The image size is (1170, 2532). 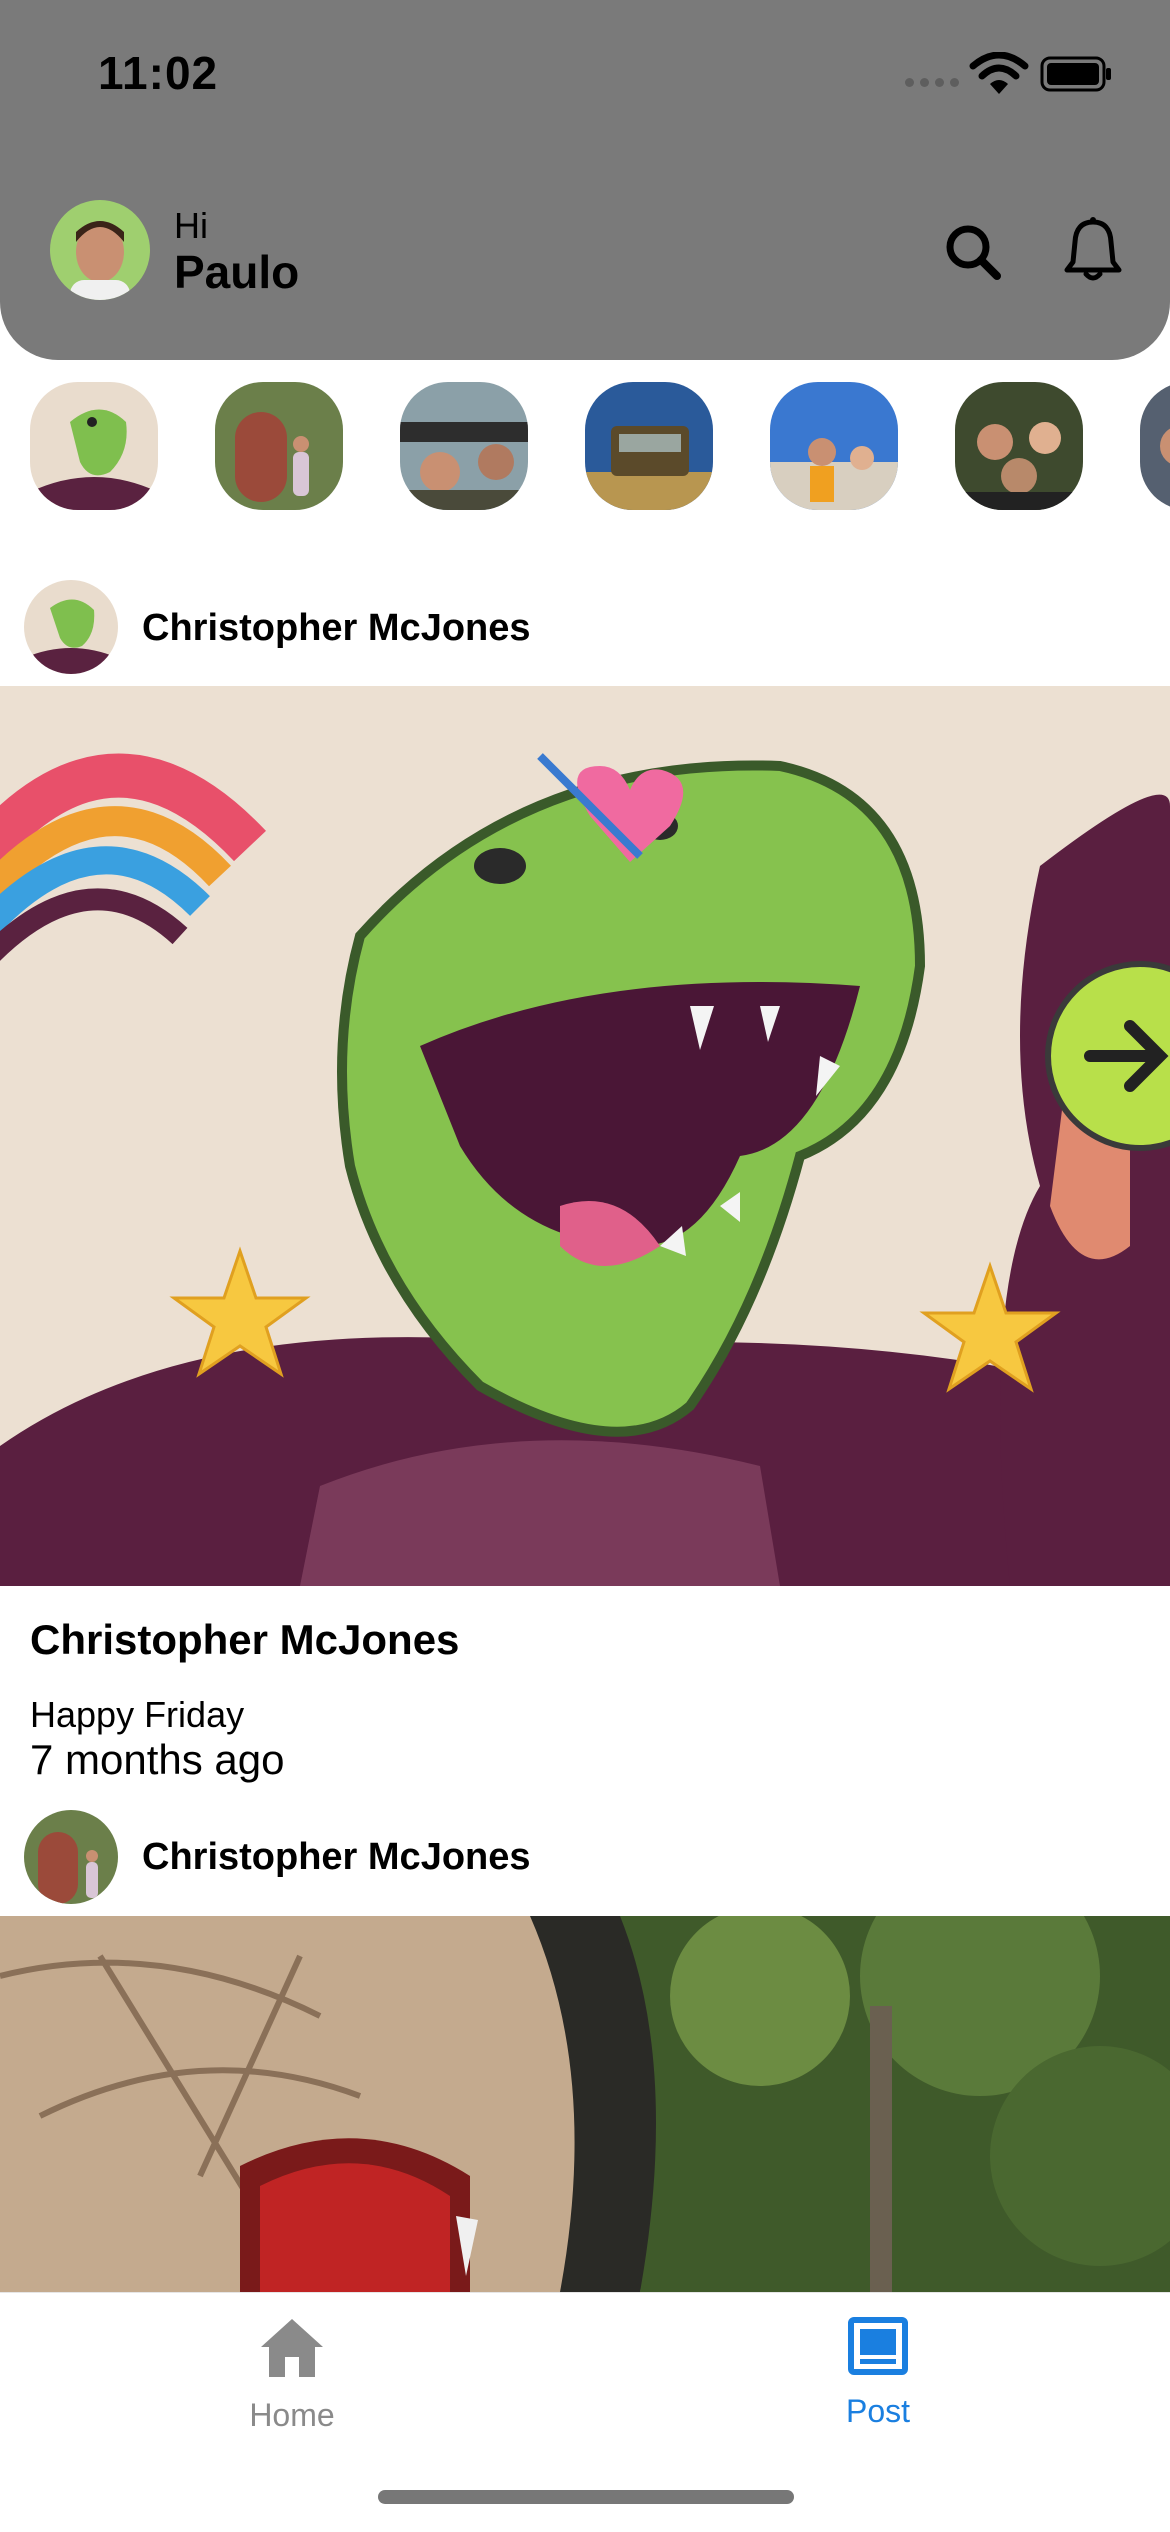 I want to click on tab-home: Home, so click(x=292, y=2387).